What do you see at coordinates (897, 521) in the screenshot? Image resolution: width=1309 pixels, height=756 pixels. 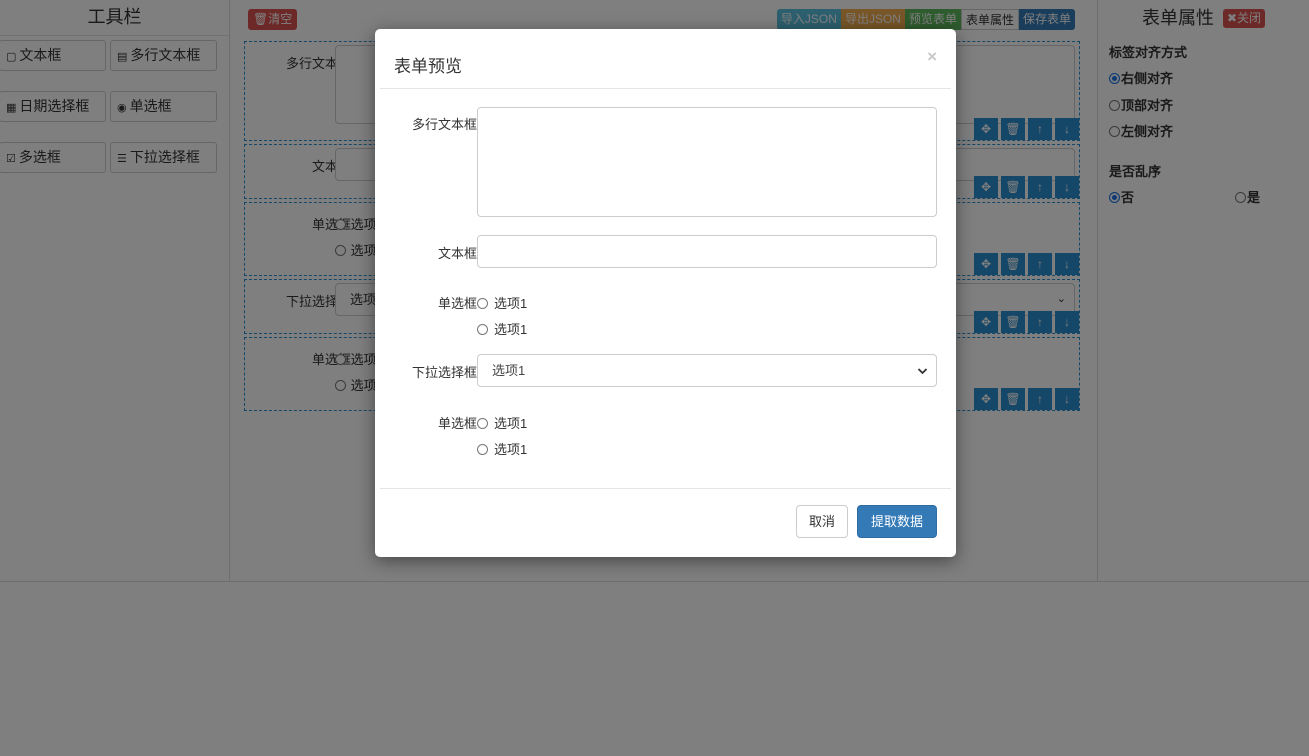 I see `extract-data-button: 提取数据` at bounding box center [897, 521].